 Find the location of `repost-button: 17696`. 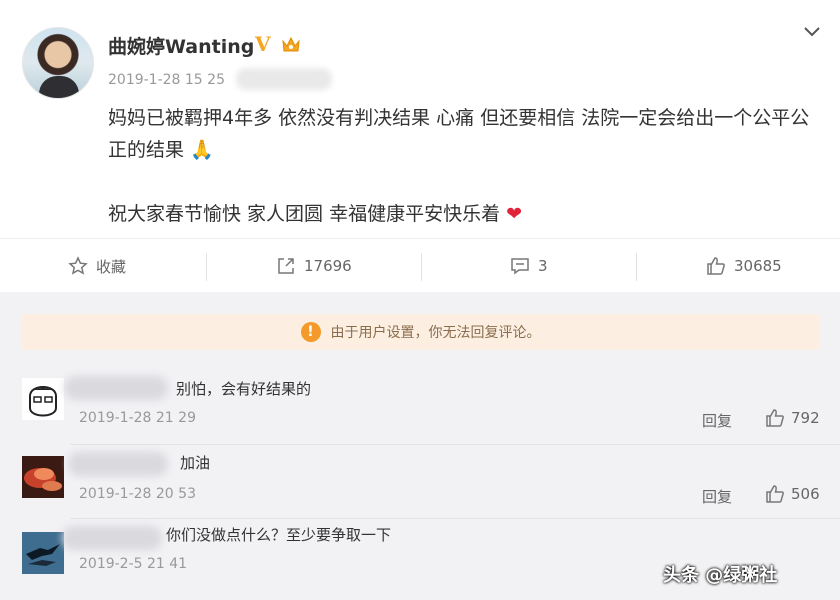

repost-button: 17696 is located at coordinates (314, 266).